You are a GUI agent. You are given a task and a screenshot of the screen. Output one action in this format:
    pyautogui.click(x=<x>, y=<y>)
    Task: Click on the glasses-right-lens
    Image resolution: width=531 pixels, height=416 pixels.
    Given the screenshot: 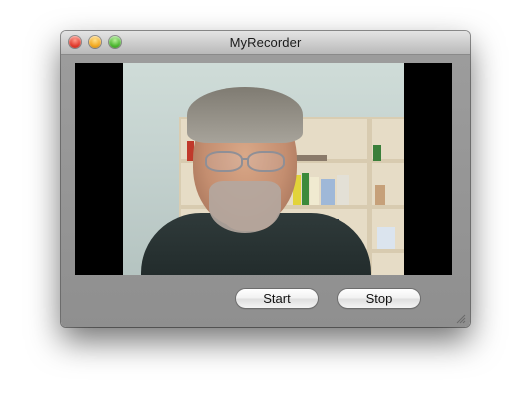 What is the action you would take?
    pyautogui.click(x=266, y=161)
    